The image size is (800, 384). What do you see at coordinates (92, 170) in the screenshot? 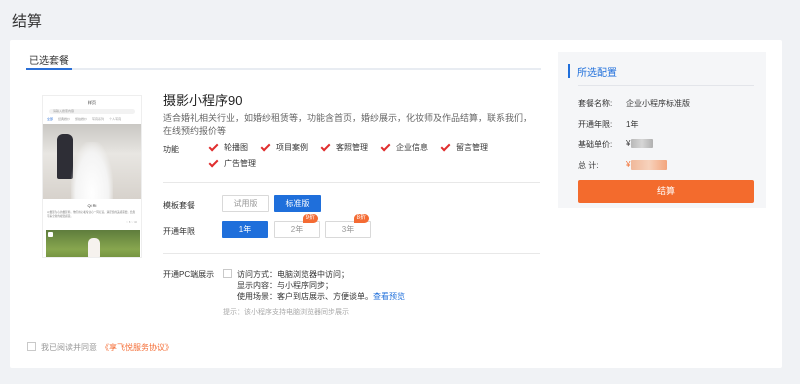
I see `bride-figure` at bounding box center [92, 170].